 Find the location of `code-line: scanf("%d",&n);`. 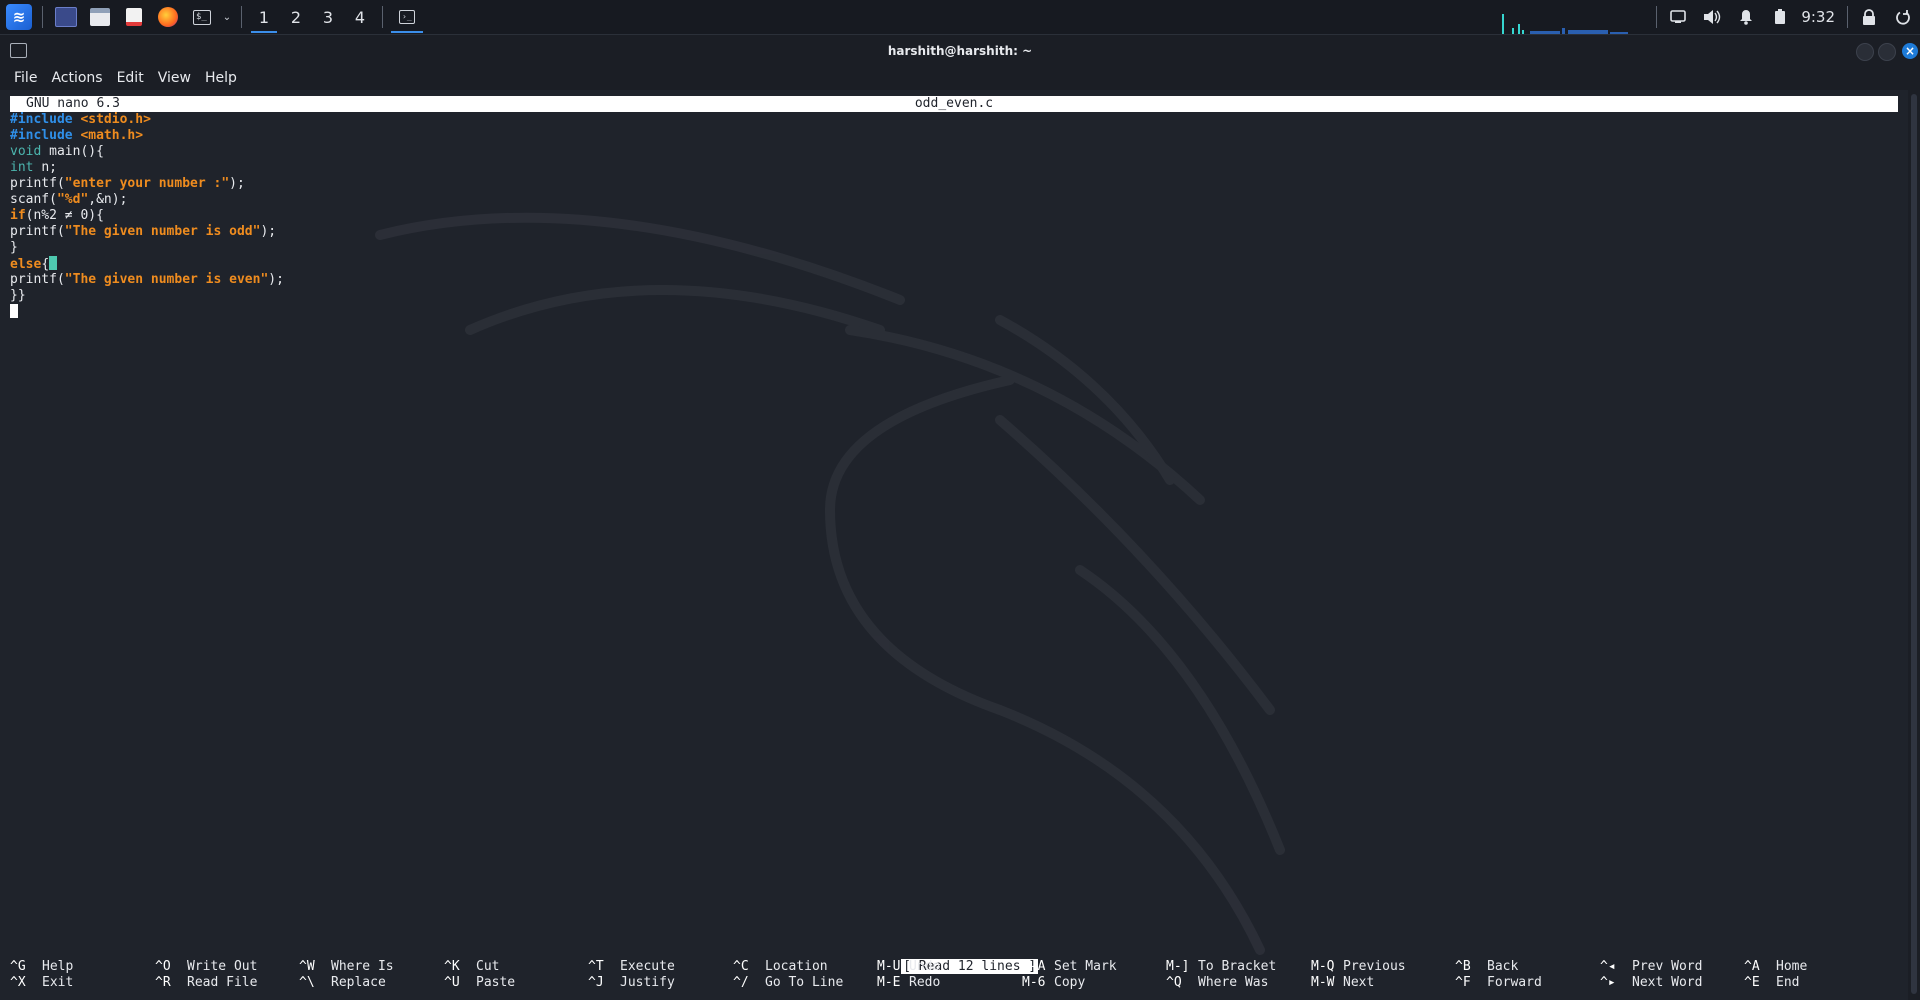

code-line: scanf("%d",&n); is located at coordinates (147, 200).